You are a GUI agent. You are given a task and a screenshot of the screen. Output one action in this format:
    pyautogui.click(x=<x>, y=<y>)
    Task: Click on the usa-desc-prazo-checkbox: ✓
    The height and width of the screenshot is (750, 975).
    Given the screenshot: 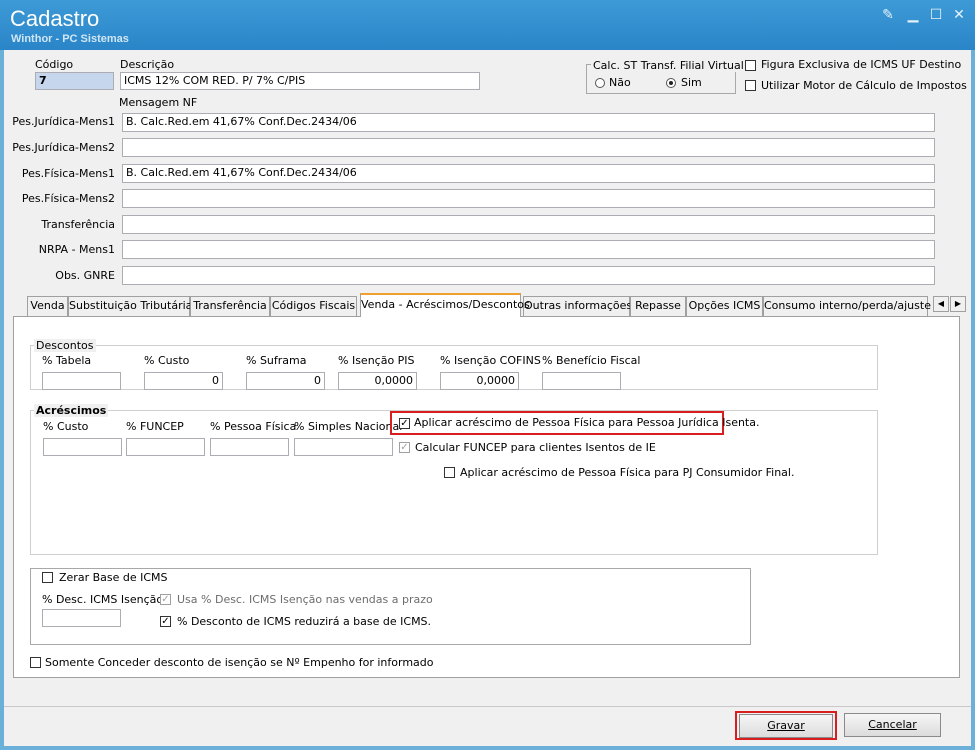 What is the action you would take?
    pyautogui.click(x=165, y=599)
    